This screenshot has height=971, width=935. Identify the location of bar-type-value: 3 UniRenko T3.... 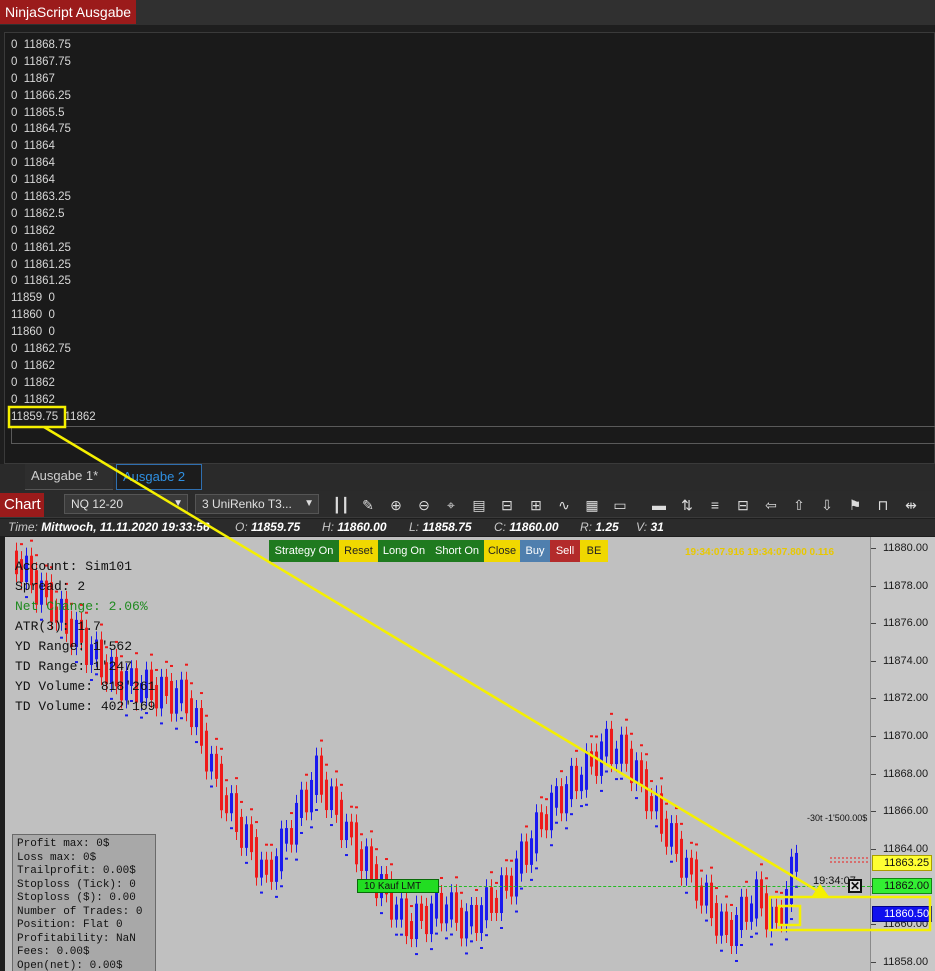
(247, 504).